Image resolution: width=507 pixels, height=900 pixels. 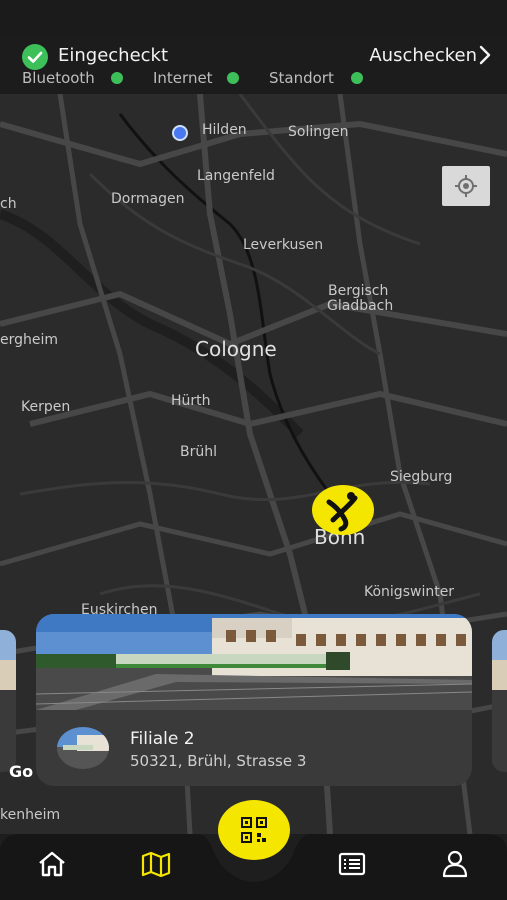 I want to click on list-icon, so click(x=352, y=864).